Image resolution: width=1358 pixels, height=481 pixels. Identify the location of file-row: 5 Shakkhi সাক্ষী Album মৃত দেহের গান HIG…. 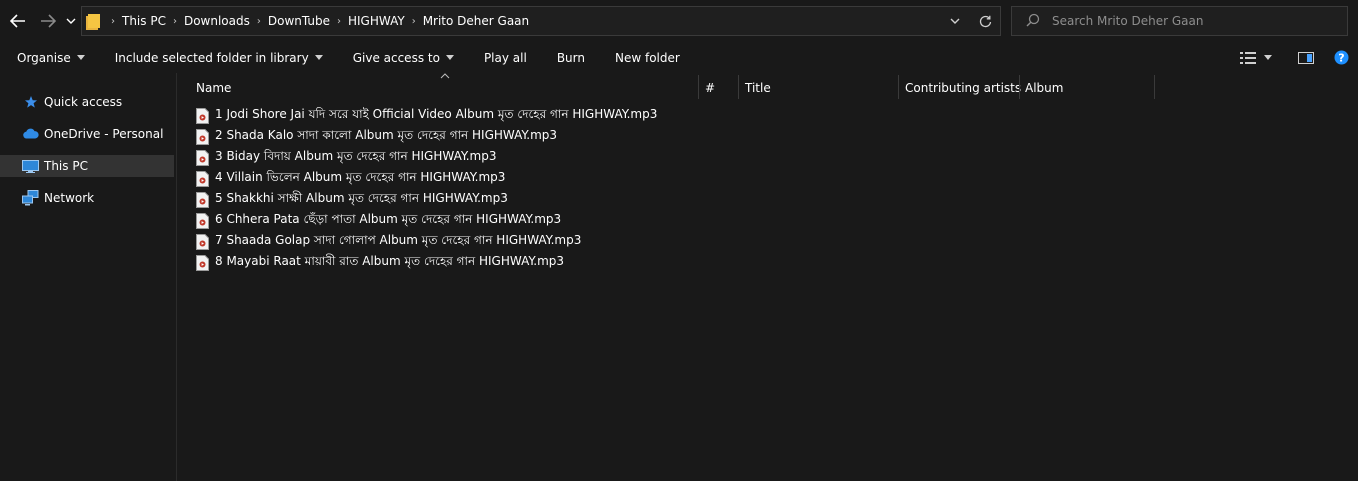
(352, 199).